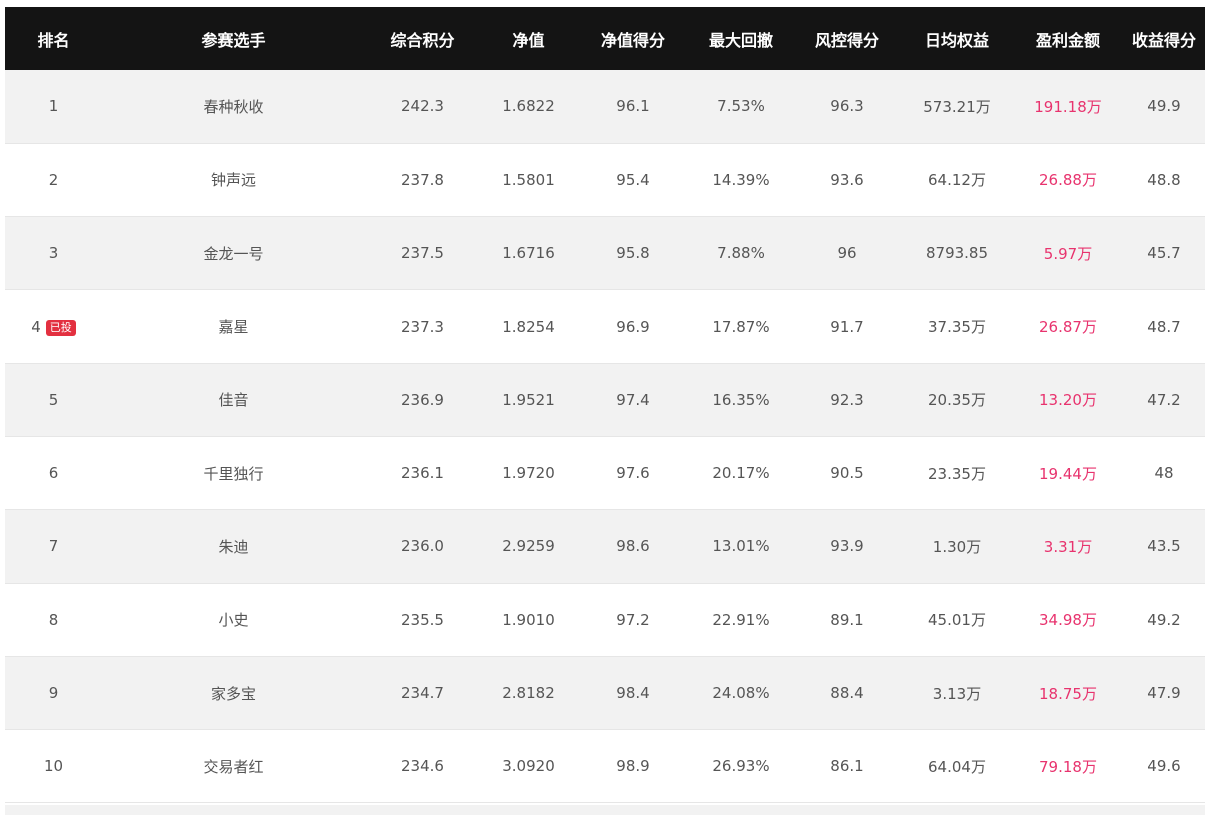 The height and width of the screenshot is (815, 1211). I want to click on cell-composite-score: 237.5, so click(422, 253).